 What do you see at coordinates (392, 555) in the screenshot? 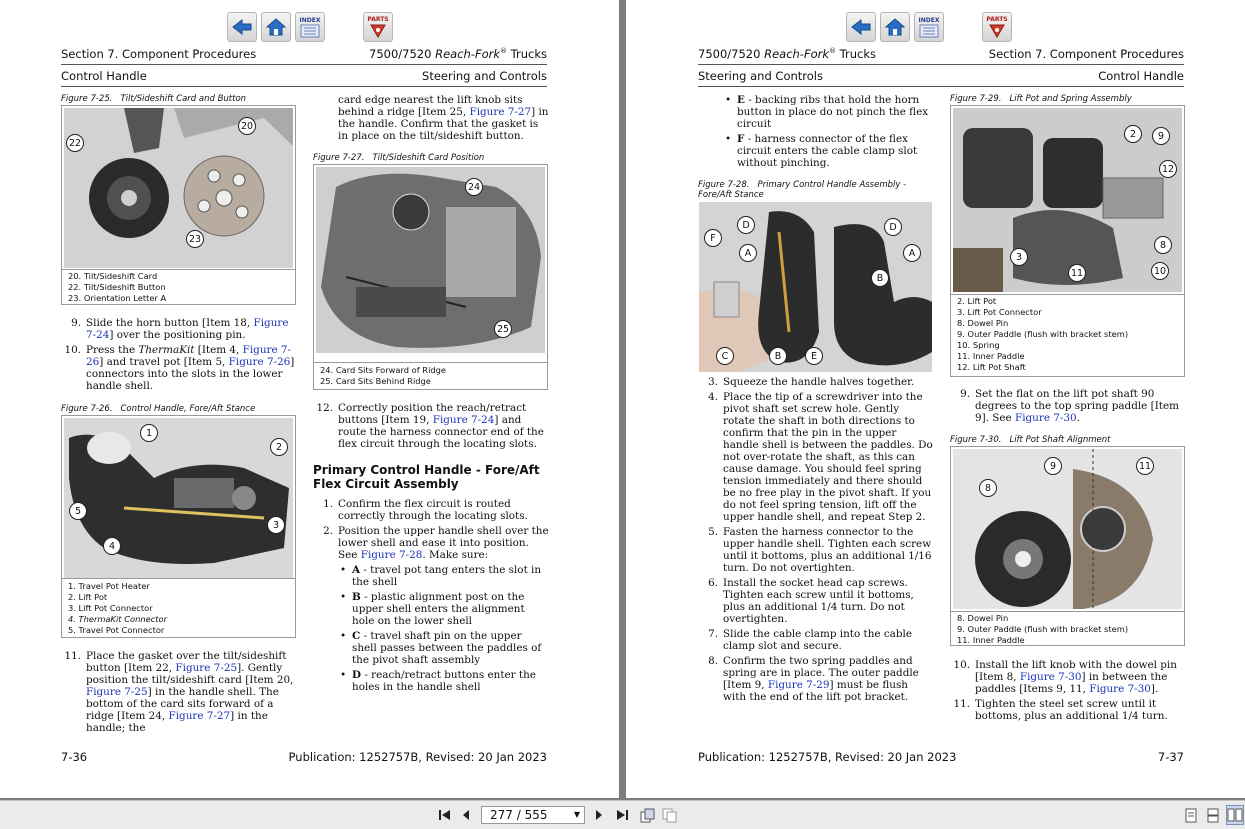
I see `figure-link: Figure 7-28` at bounding box center [392, 555].